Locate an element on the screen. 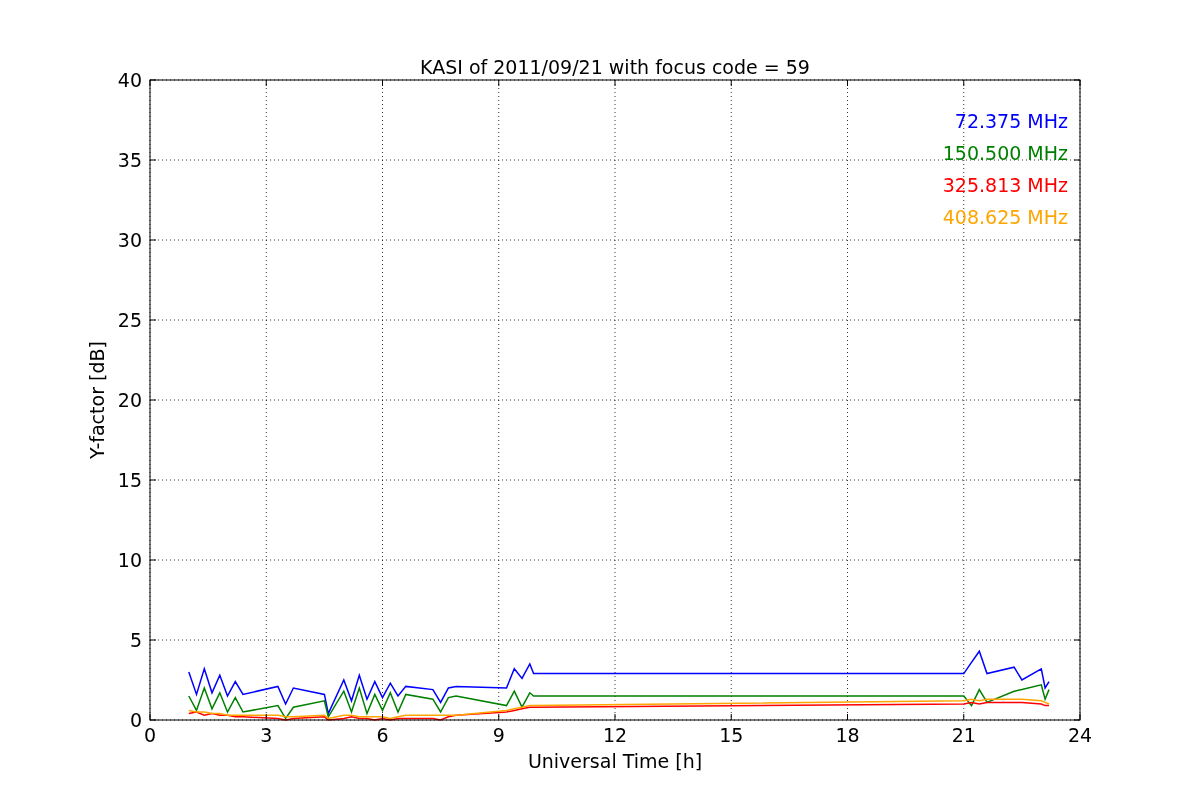 The height and width of the screenshot is (800, 1200). tick-label: 10 is located at coordinates (129, 560).